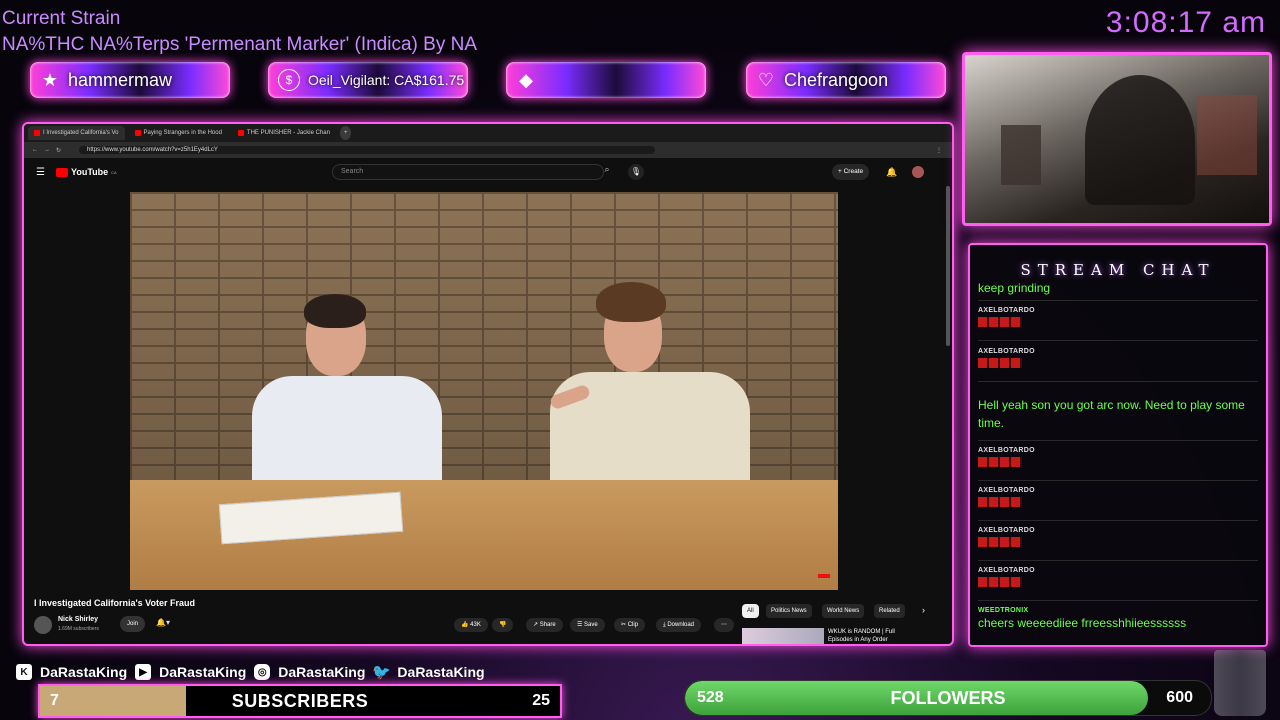 The image size is (1280, 720). What do you see at coordinates (35, 150) in the screenshot?
I see `back-icon: ←` at bounding box center [35, 150].